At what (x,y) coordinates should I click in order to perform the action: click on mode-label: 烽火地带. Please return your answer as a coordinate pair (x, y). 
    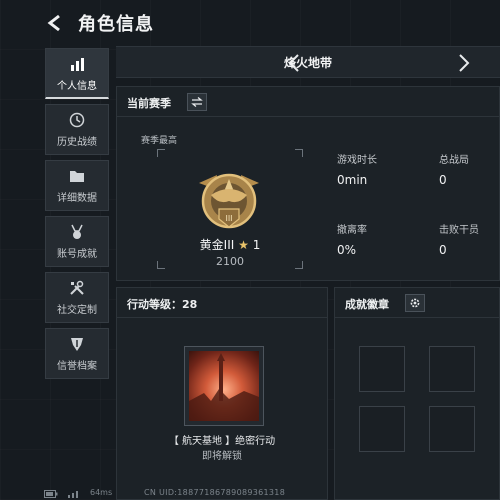
    Looking at the image, I should click on (307, 63).